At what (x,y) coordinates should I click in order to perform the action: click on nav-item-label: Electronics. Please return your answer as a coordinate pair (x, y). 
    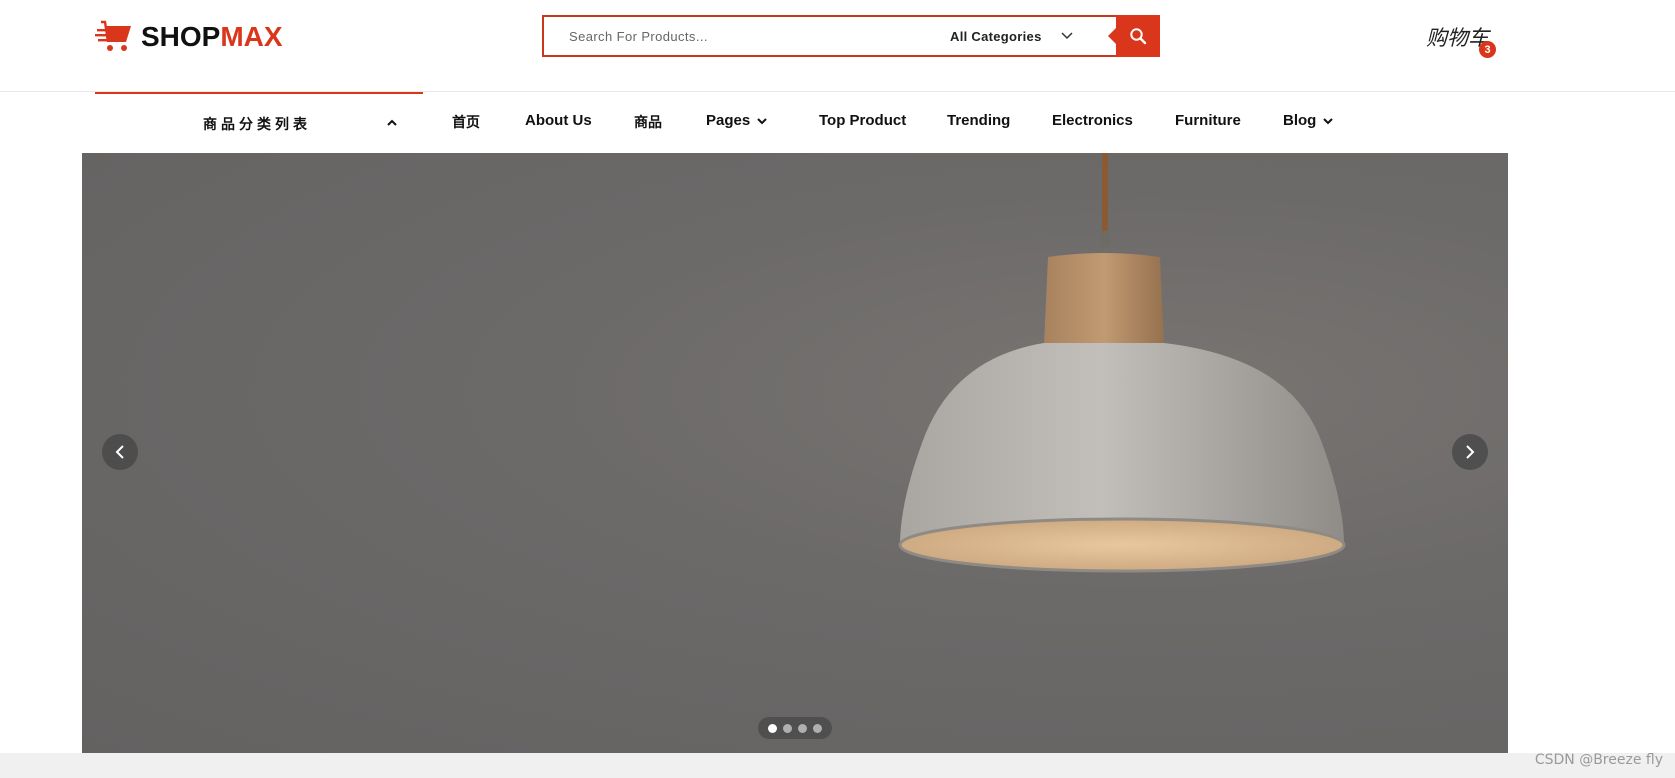
    Looking at the image, I should click on (1092, 120).